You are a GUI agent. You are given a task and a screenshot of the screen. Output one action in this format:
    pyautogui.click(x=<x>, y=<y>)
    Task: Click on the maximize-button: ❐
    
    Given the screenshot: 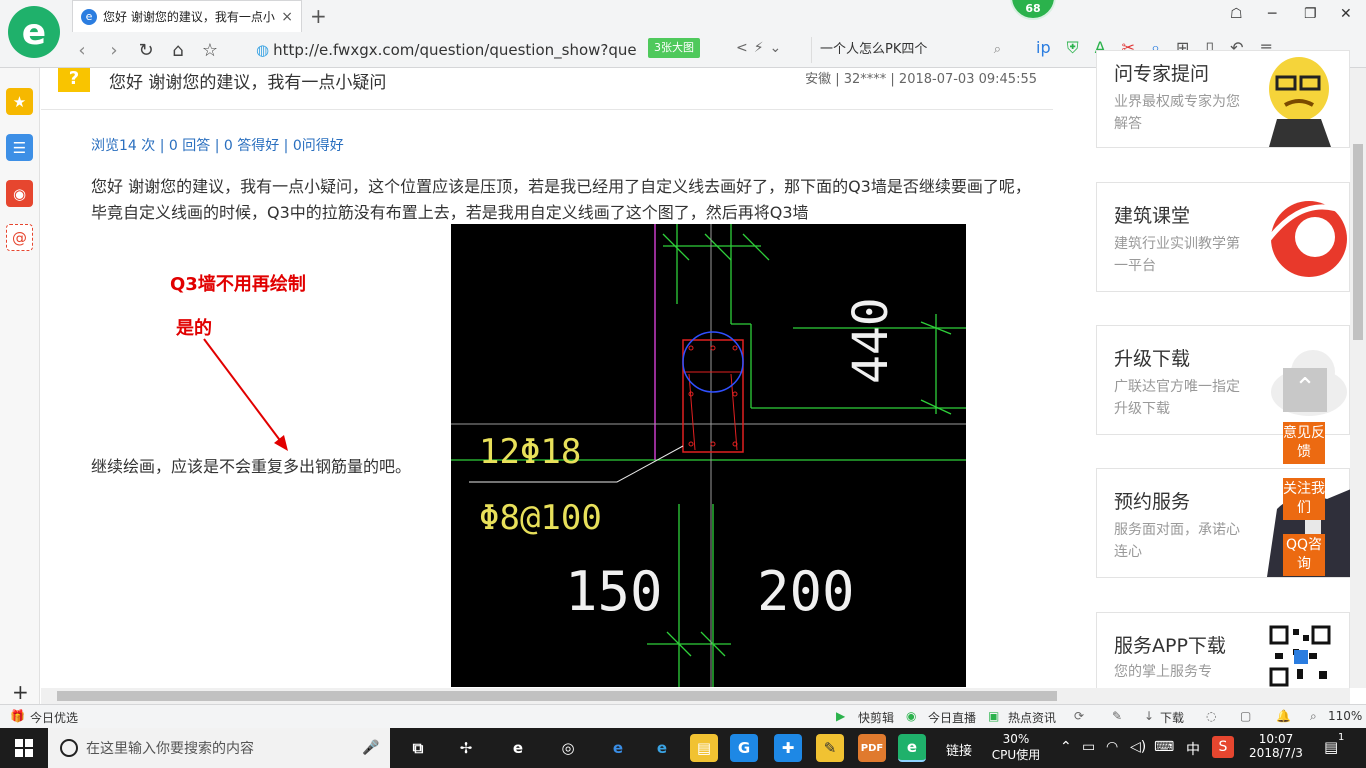 What is the action you would take?
    pyautogui.click(x=1310, y=14)
    